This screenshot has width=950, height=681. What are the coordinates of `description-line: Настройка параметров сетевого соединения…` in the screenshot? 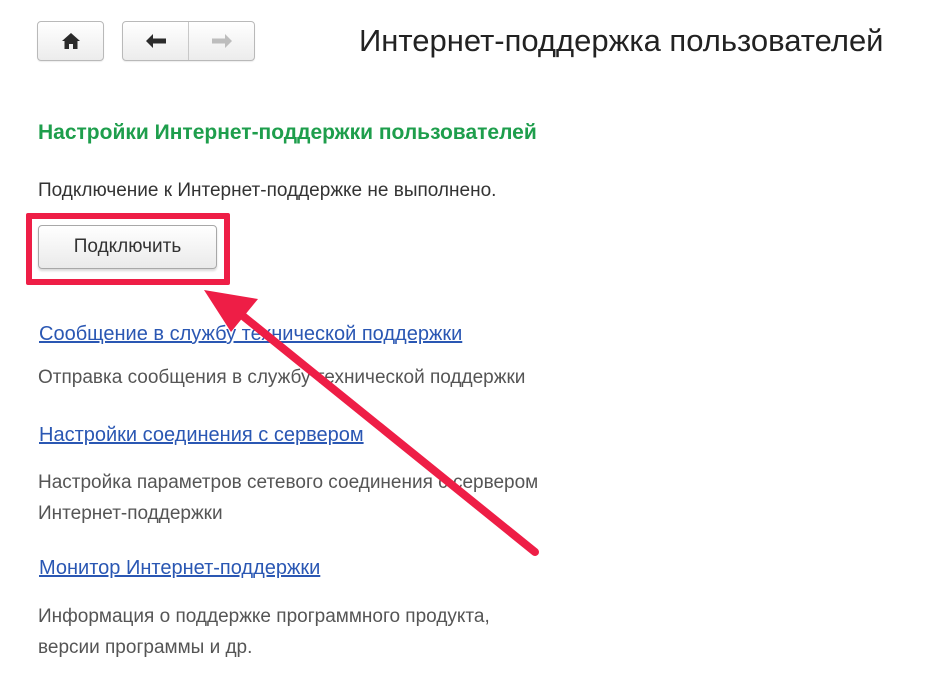 It's located at (288, 482).